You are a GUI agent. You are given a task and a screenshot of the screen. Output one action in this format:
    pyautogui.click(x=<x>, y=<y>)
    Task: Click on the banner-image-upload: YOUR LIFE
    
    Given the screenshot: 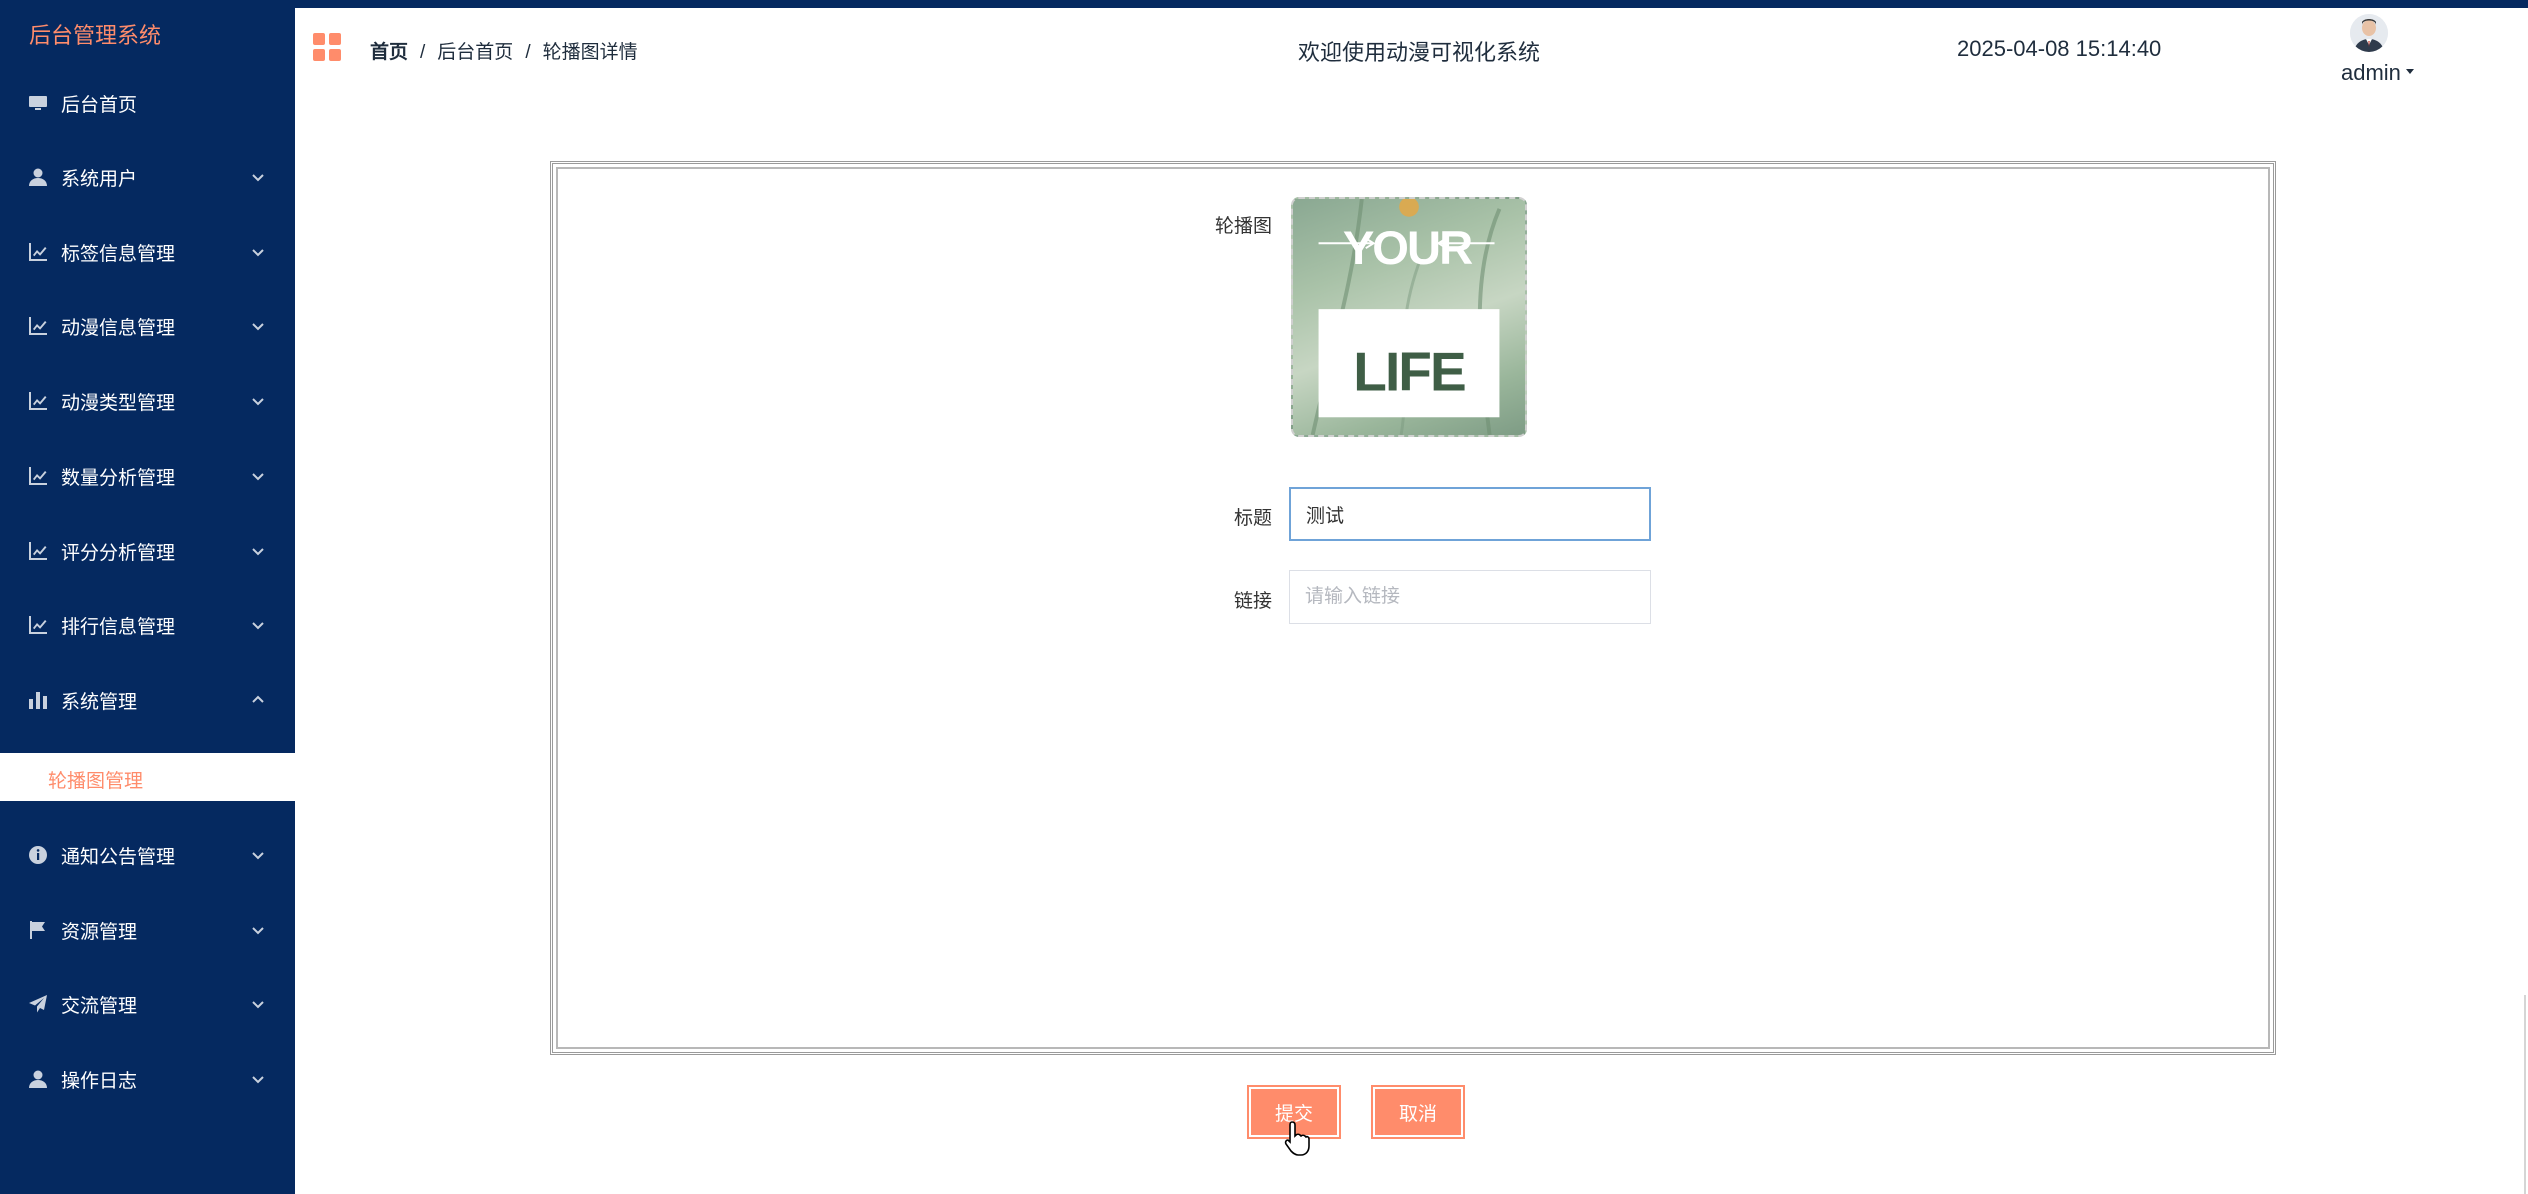 What is the action you would take?
    pyautogui.click(x=1409, y=317)
    